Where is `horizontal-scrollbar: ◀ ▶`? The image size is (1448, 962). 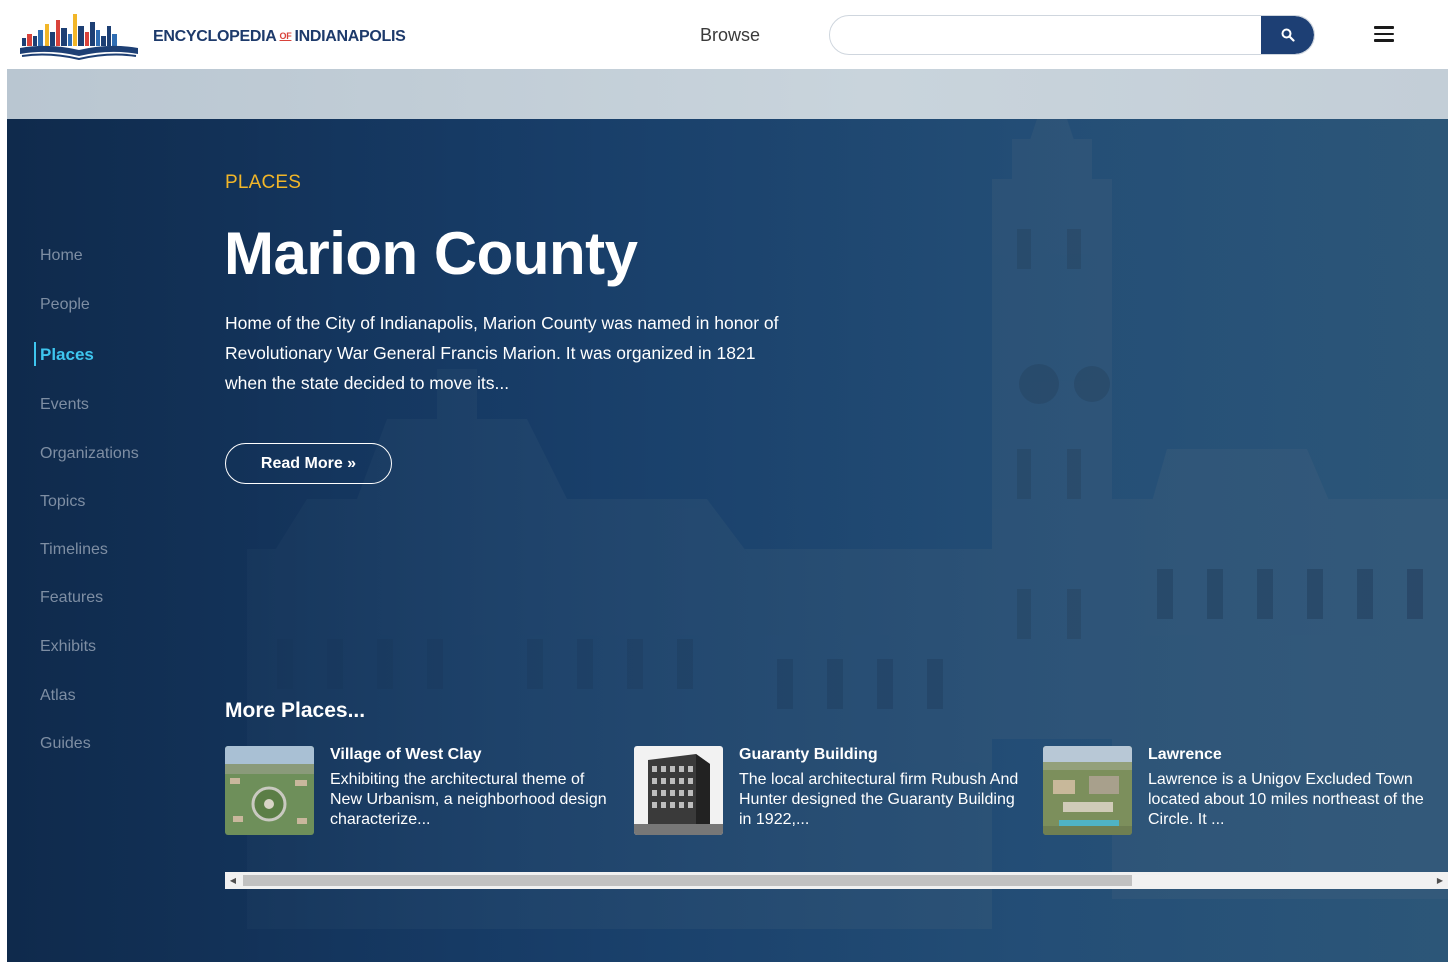
horizontal-scrollbar: ◀ ▶ is located at coordinates (836, 880).